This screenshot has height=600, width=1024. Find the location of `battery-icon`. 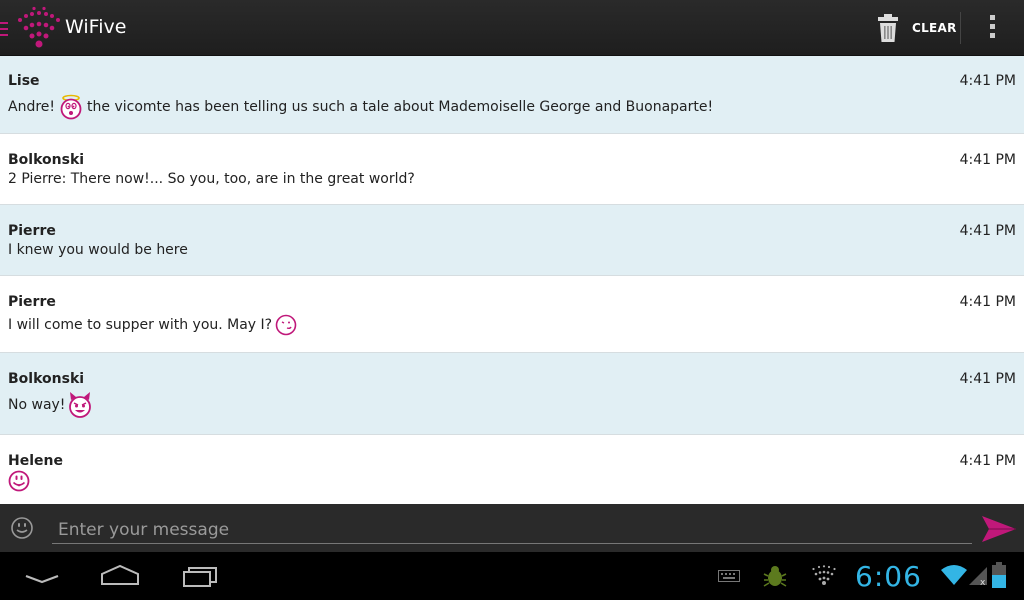

battery-icon is located at coordinates (999, 575).